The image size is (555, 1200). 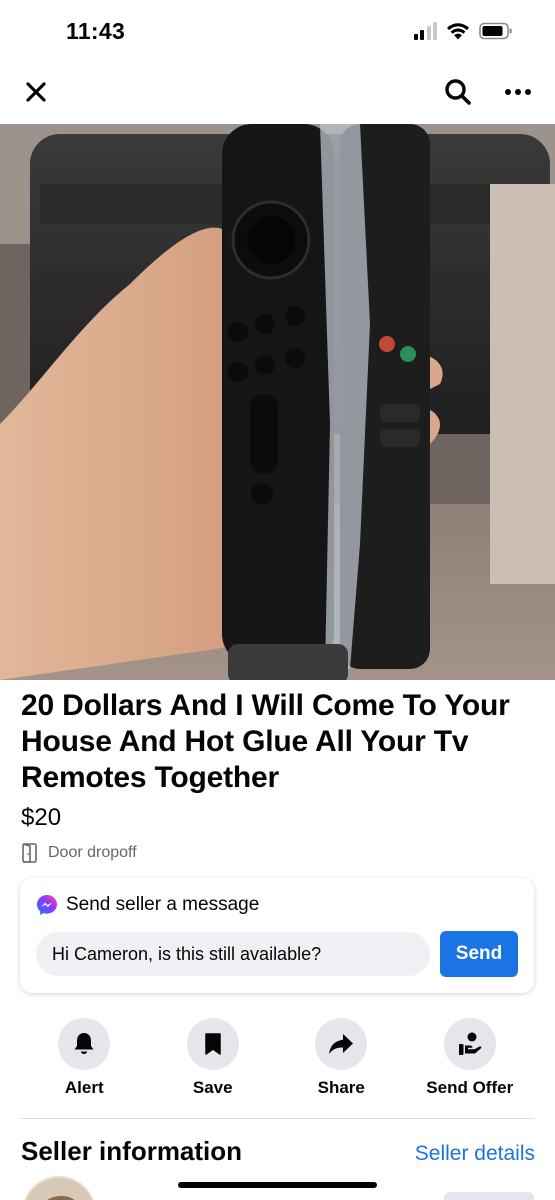 I want to click on messenger-icon, so click(x=47, y=905).